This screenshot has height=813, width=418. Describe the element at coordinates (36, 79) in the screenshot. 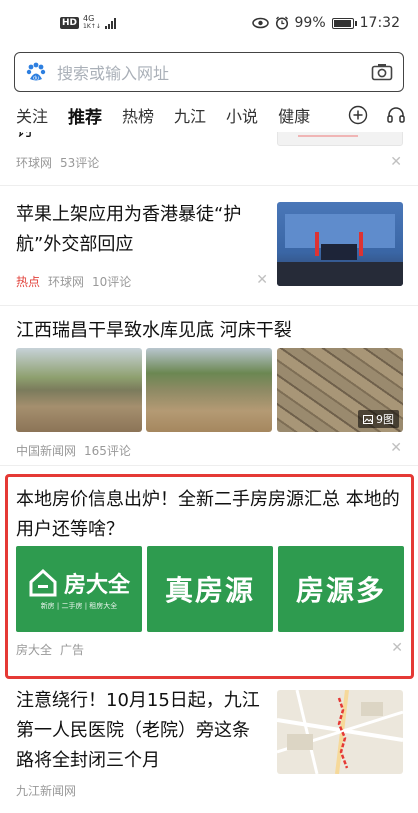

I see `svg-text: du` at that location.